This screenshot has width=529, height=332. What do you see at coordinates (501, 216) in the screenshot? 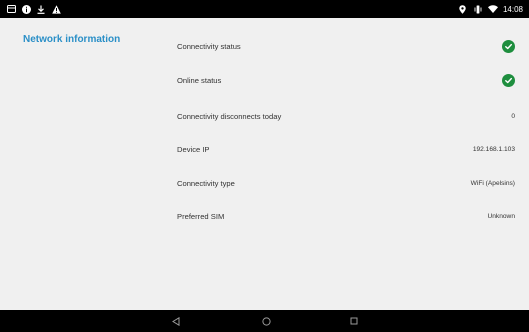
I see `row-value: Unknown` at bounding box center [501, 216].